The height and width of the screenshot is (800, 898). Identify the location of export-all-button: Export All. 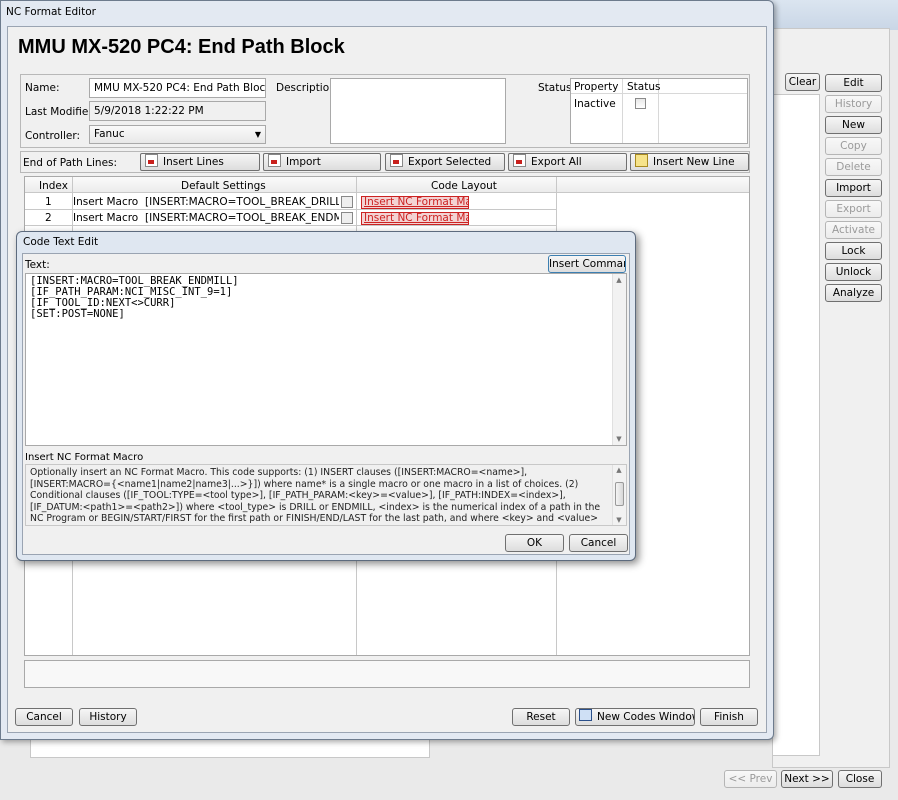
(567, 162).